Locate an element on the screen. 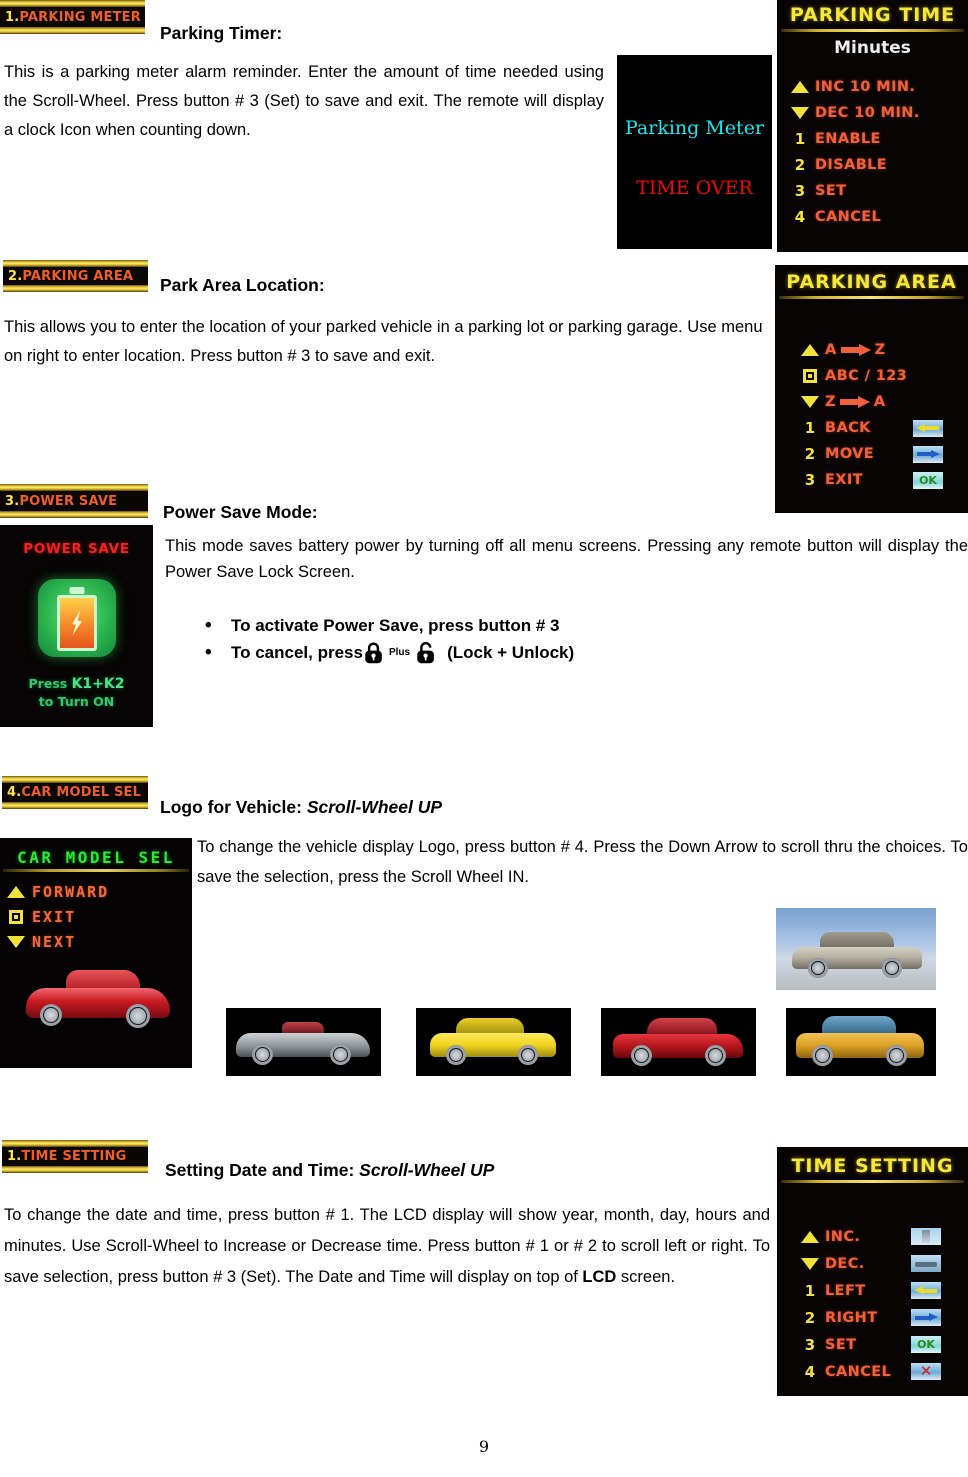 The height and width of the screenshot is (1477, 968). menu-row: 4 CANCEL ✕ is located at coordinates (881, 1371).